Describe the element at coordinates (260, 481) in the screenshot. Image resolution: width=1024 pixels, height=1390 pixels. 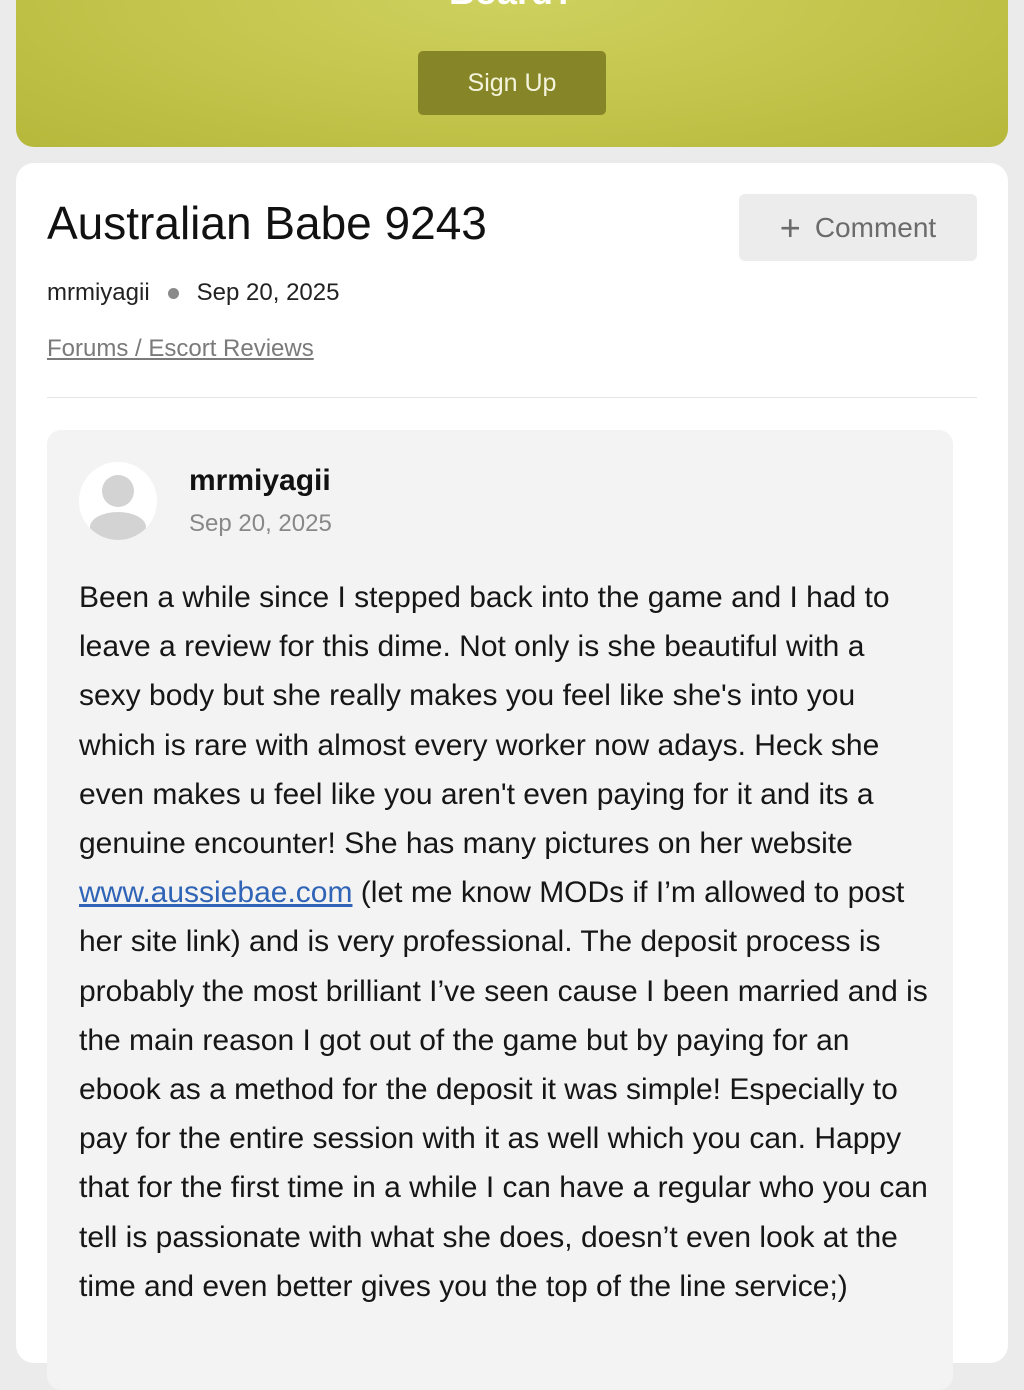
I see `post-author: mrmiyagii` at that location.